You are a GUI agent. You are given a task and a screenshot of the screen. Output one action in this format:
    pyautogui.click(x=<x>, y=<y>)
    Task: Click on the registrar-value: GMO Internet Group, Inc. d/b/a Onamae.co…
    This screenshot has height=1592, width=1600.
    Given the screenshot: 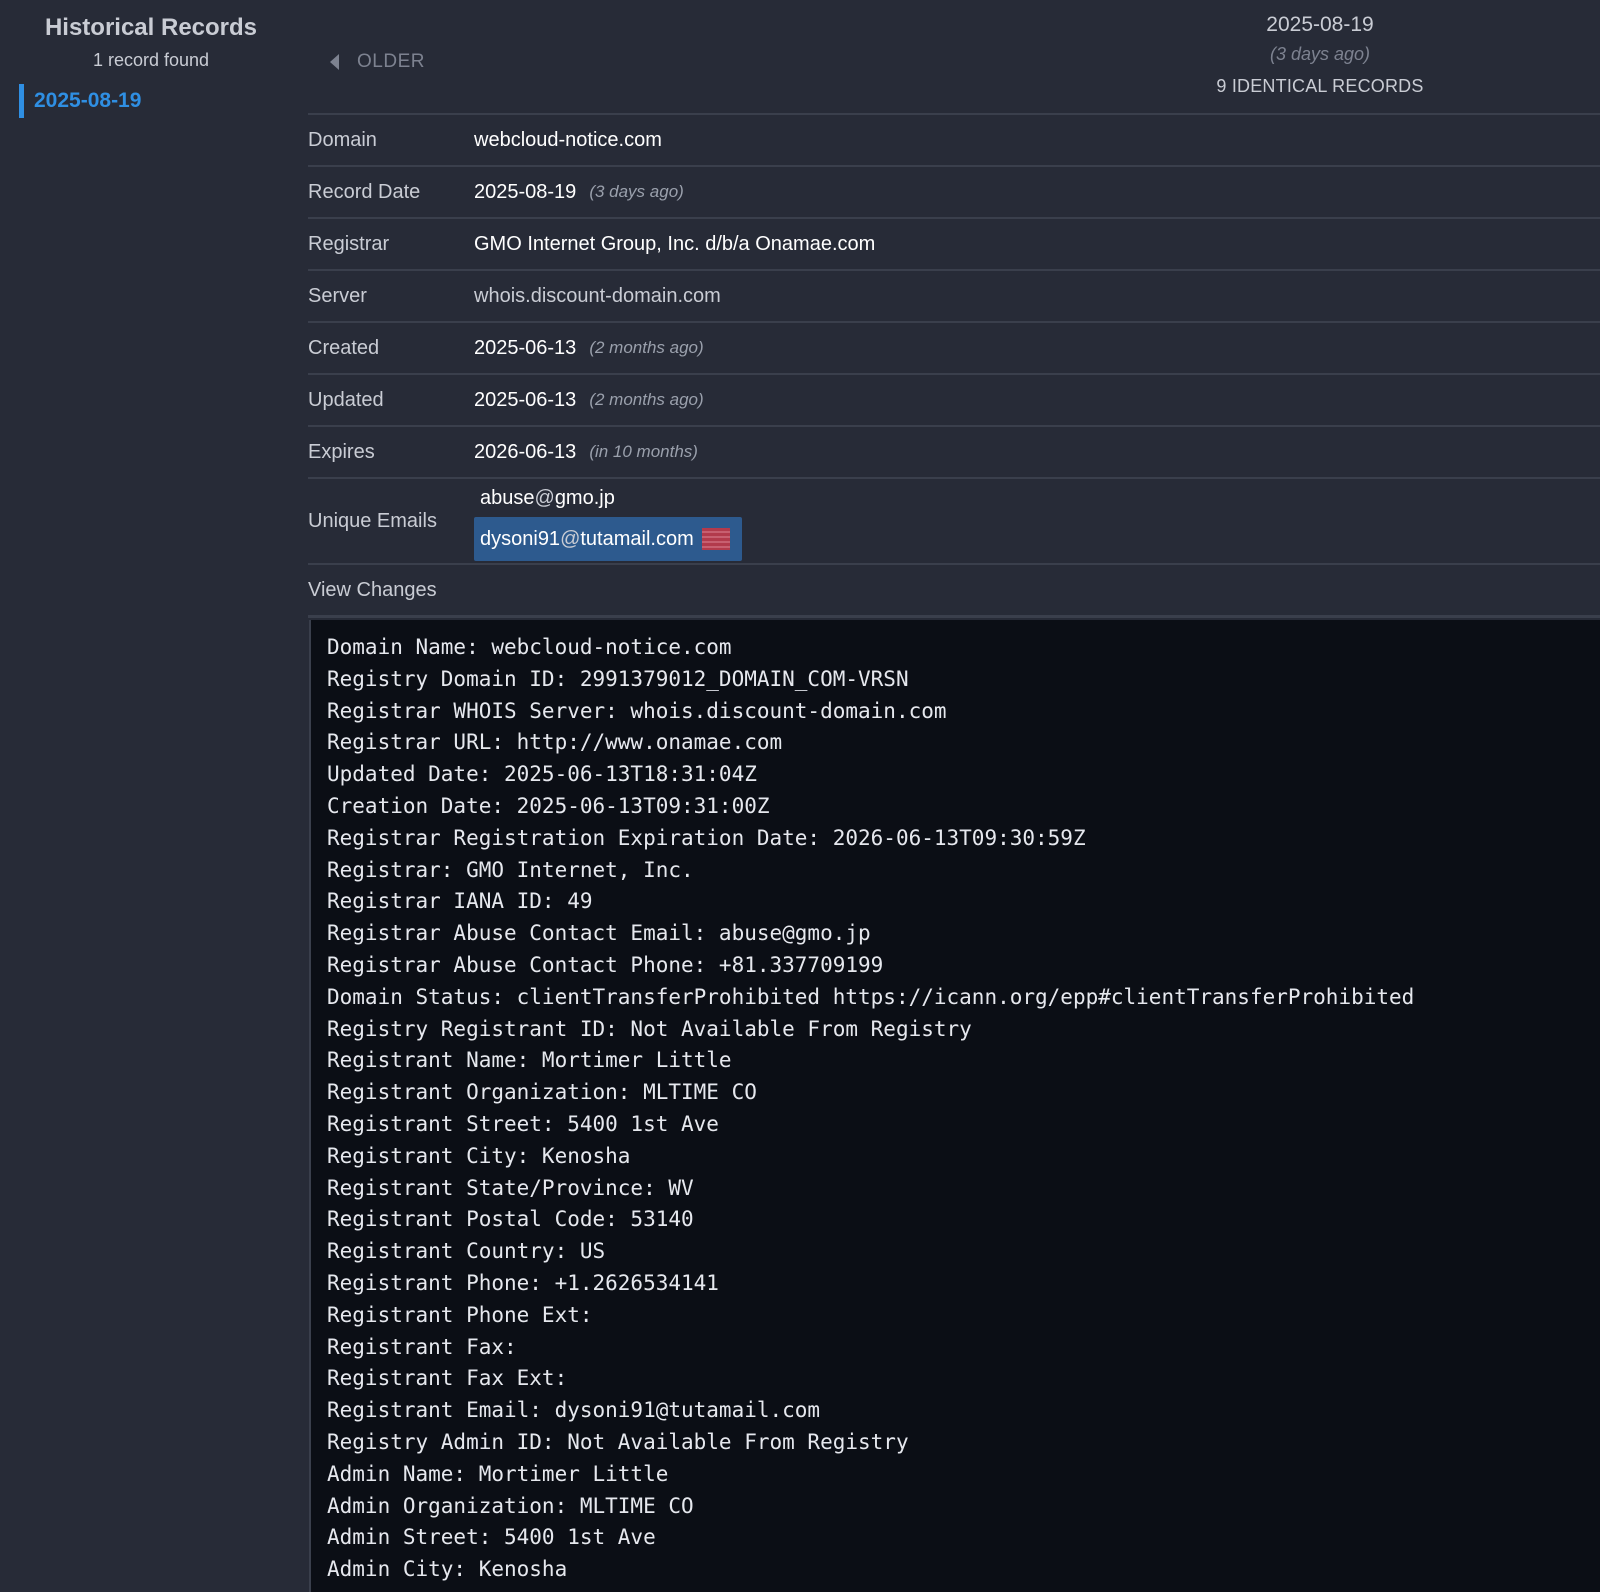 What is the action you would take?
    pyautogui.click(x=675, y=243)
    